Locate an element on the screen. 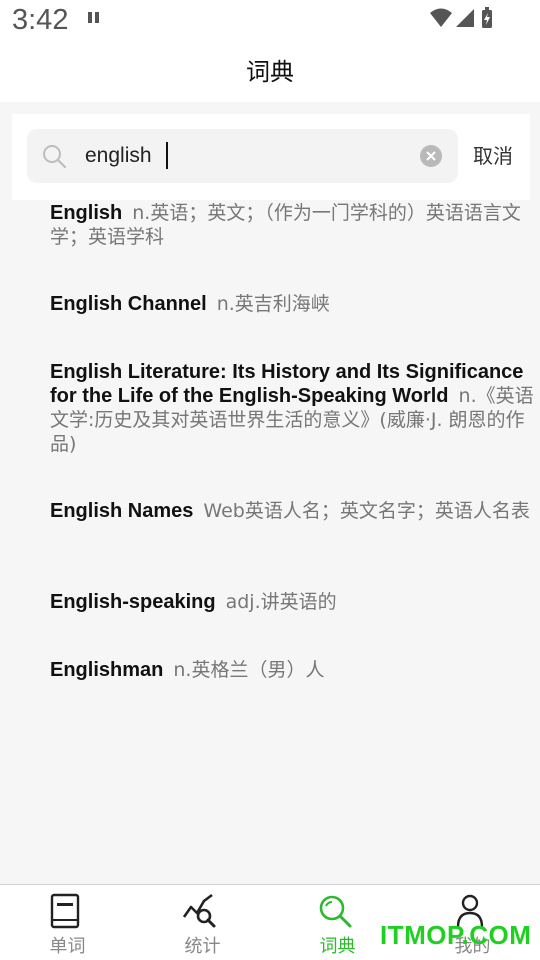 This screenshot has width=540, height=960. pause-icon is located at coordinates (94, 18).